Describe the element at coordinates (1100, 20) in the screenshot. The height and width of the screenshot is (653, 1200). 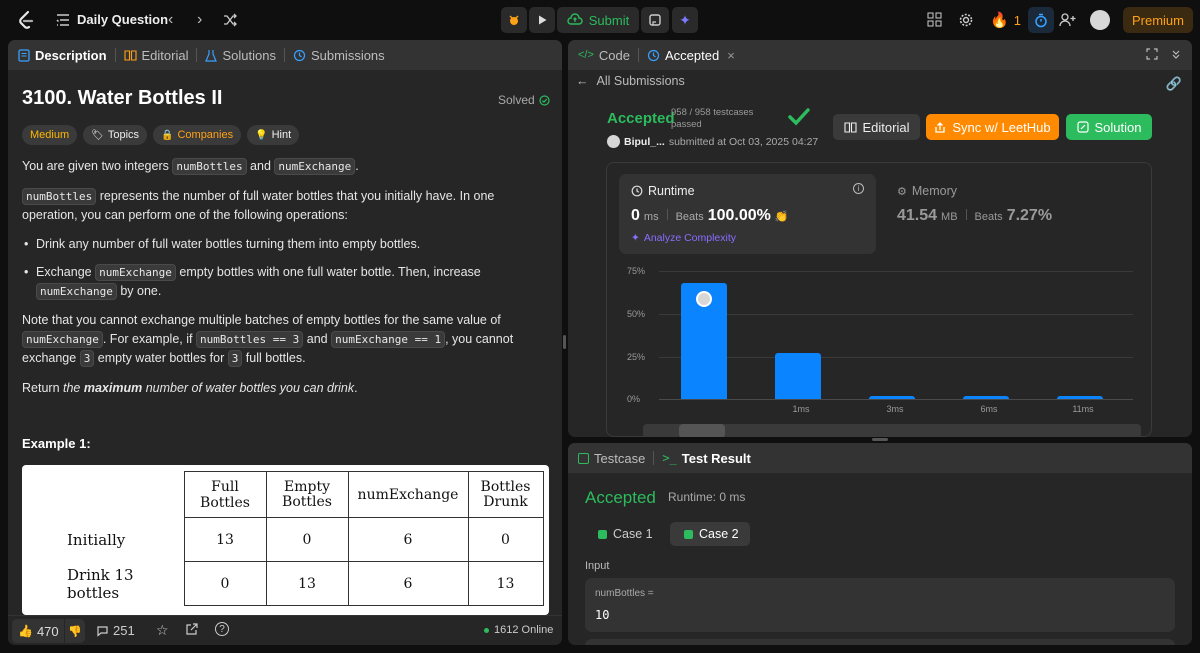
I see `user-avatar` at that location.